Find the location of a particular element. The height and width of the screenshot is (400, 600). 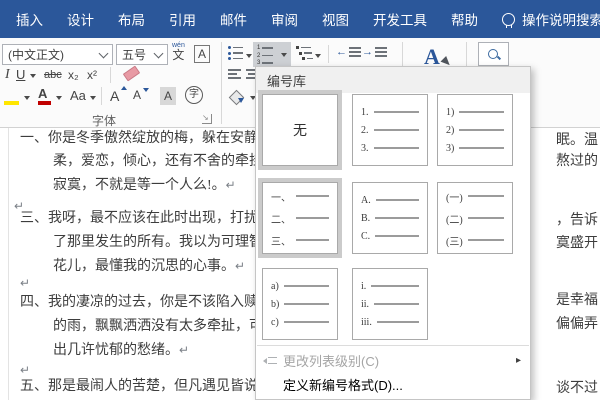

document-text-fragment: 熬过的 is located at coordinates (577, 161).